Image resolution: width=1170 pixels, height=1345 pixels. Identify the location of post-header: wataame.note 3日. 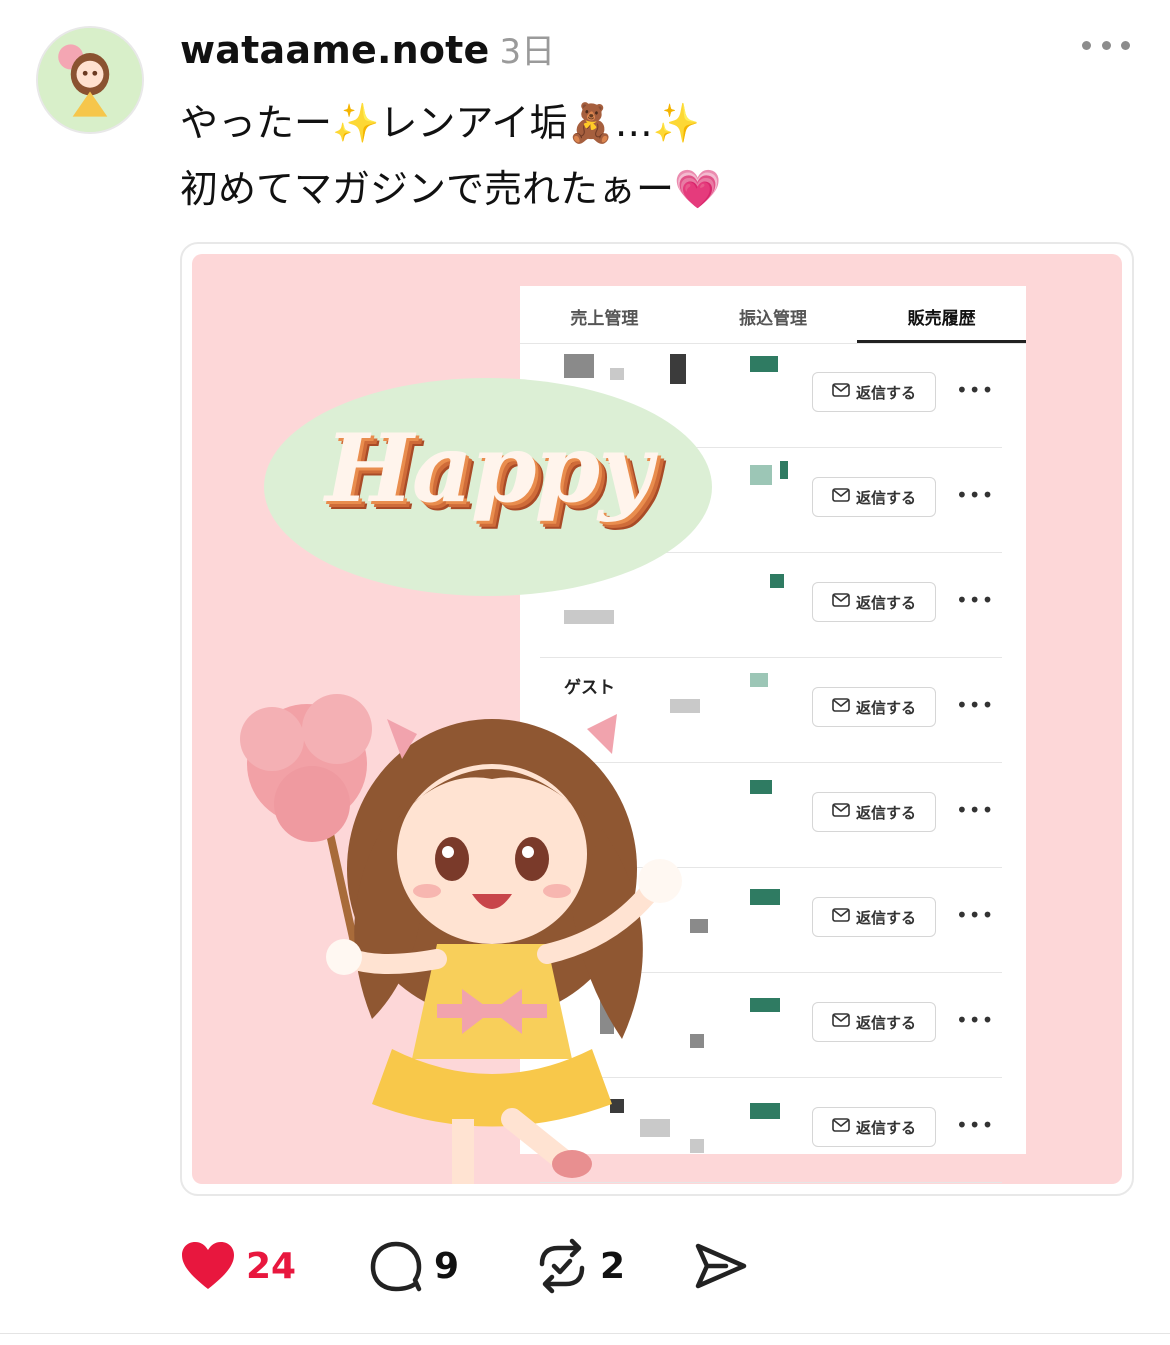
(367, 48).